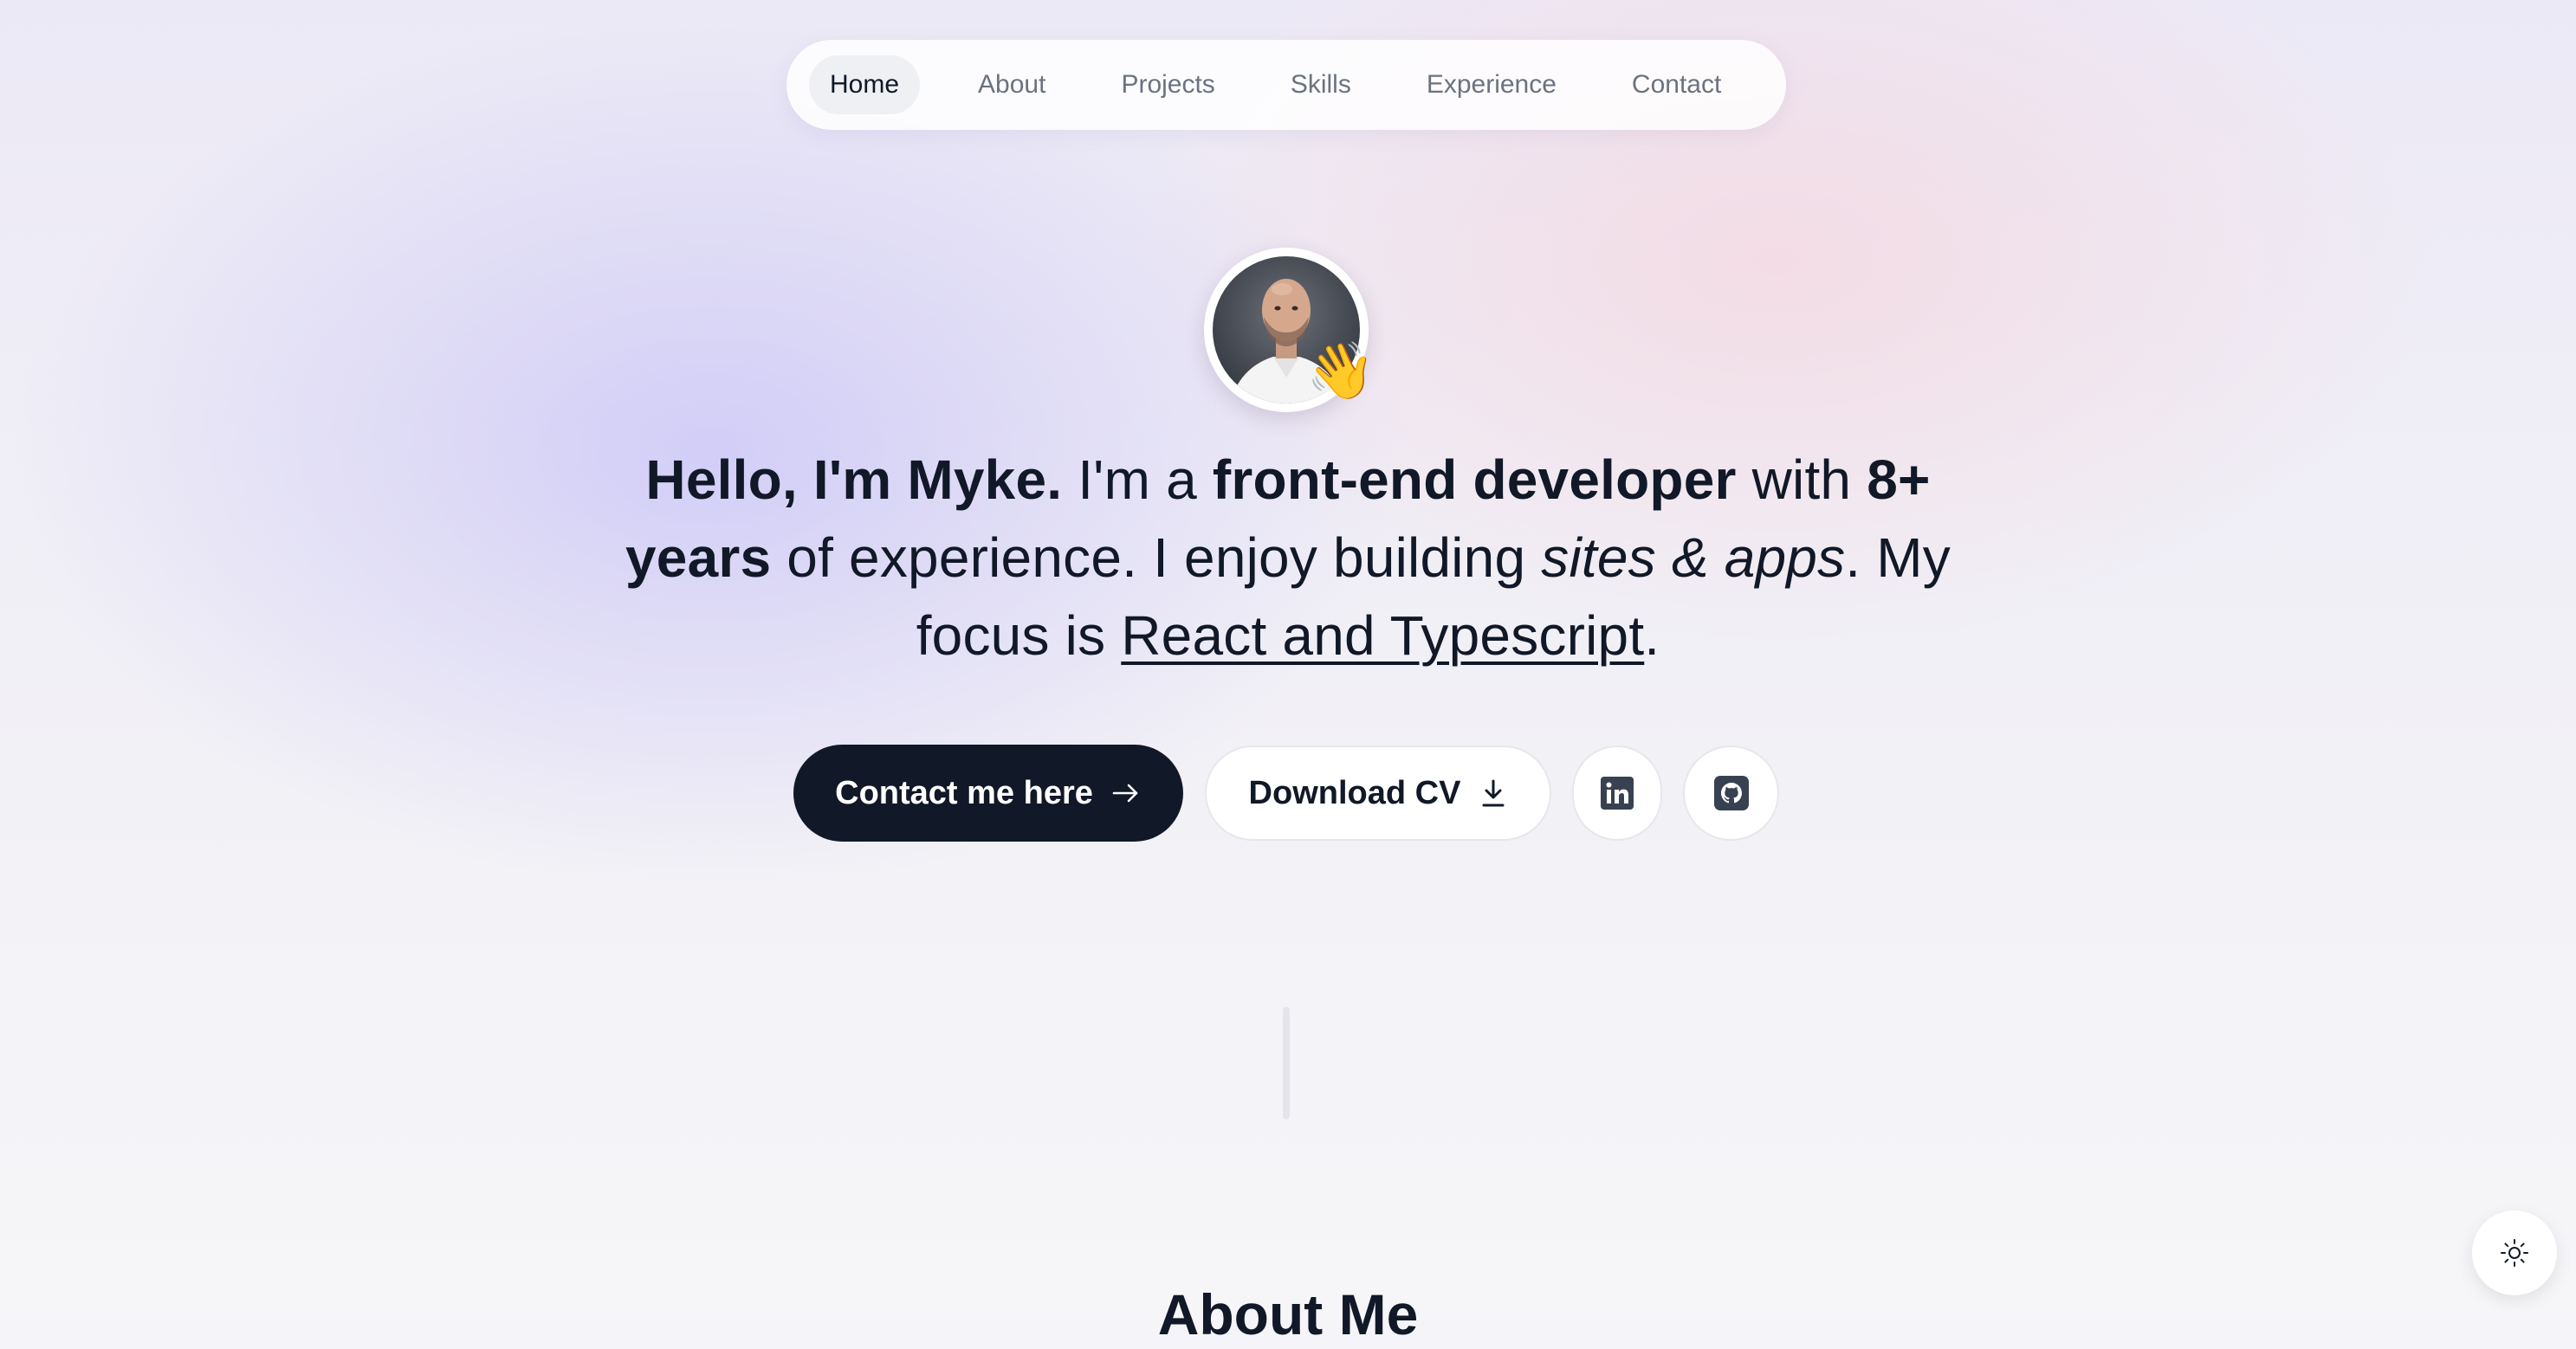 This screenshot has height=1349, width=2576. I want to click on arrow-right-icon, so click(1126, 793).